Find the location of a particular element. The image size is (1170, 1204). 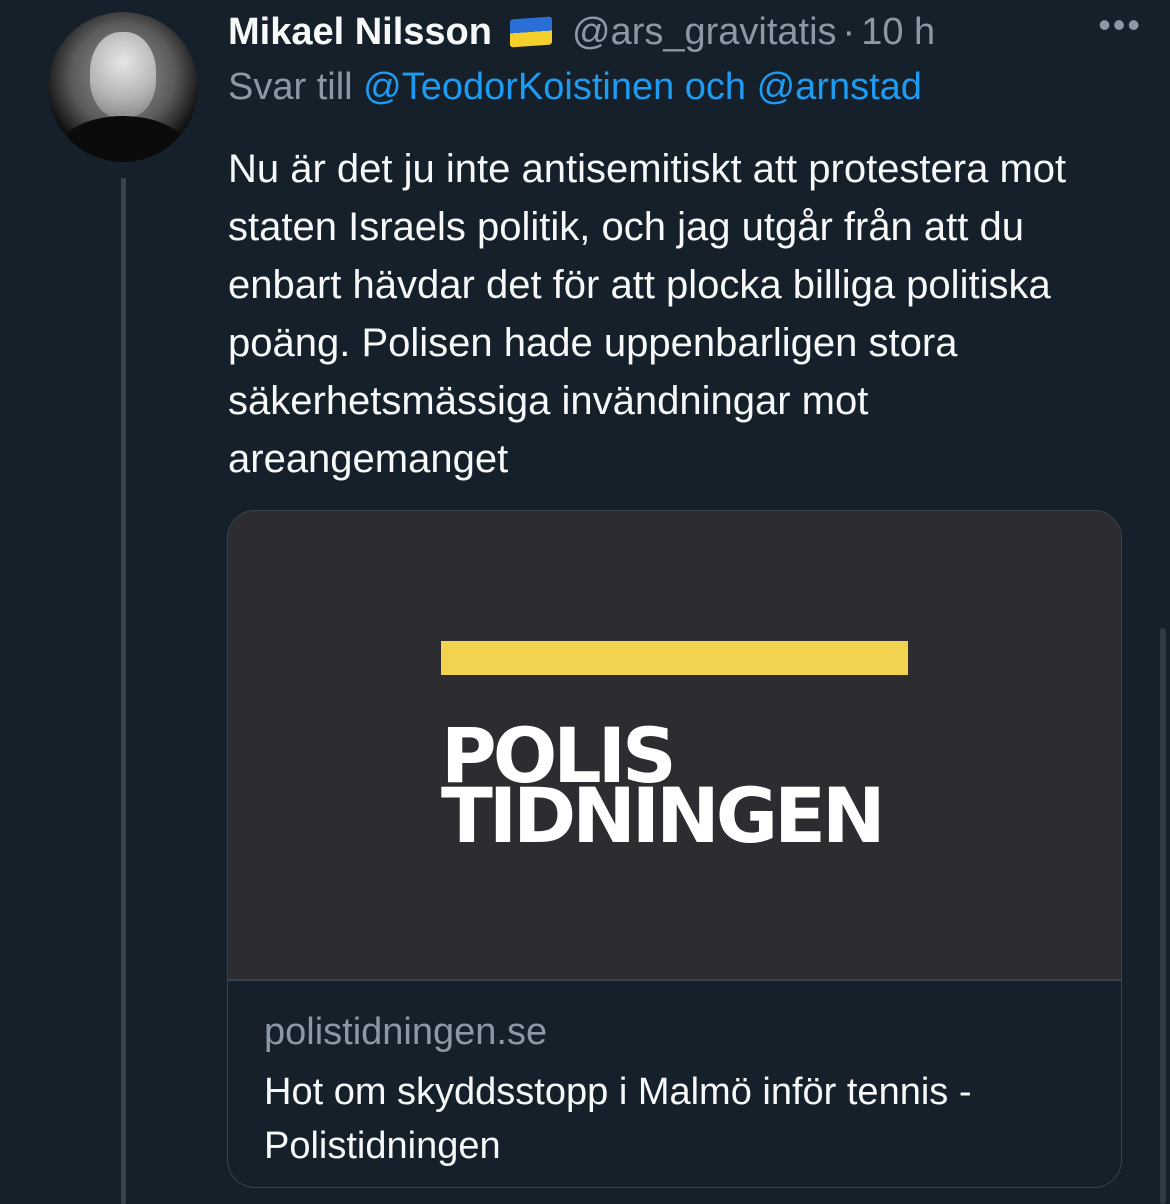

polistidningen-logo: POLIS TIDNINGEN is located at coordinates (663, 789).